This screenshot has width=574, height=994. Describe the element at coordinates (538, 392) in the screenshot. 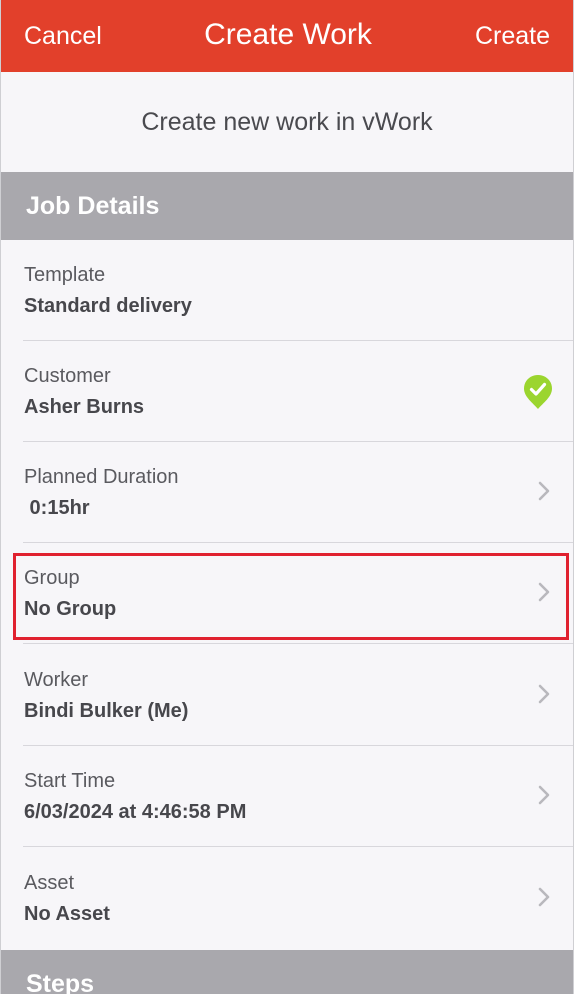

I see `check-badge-icon` at that location.